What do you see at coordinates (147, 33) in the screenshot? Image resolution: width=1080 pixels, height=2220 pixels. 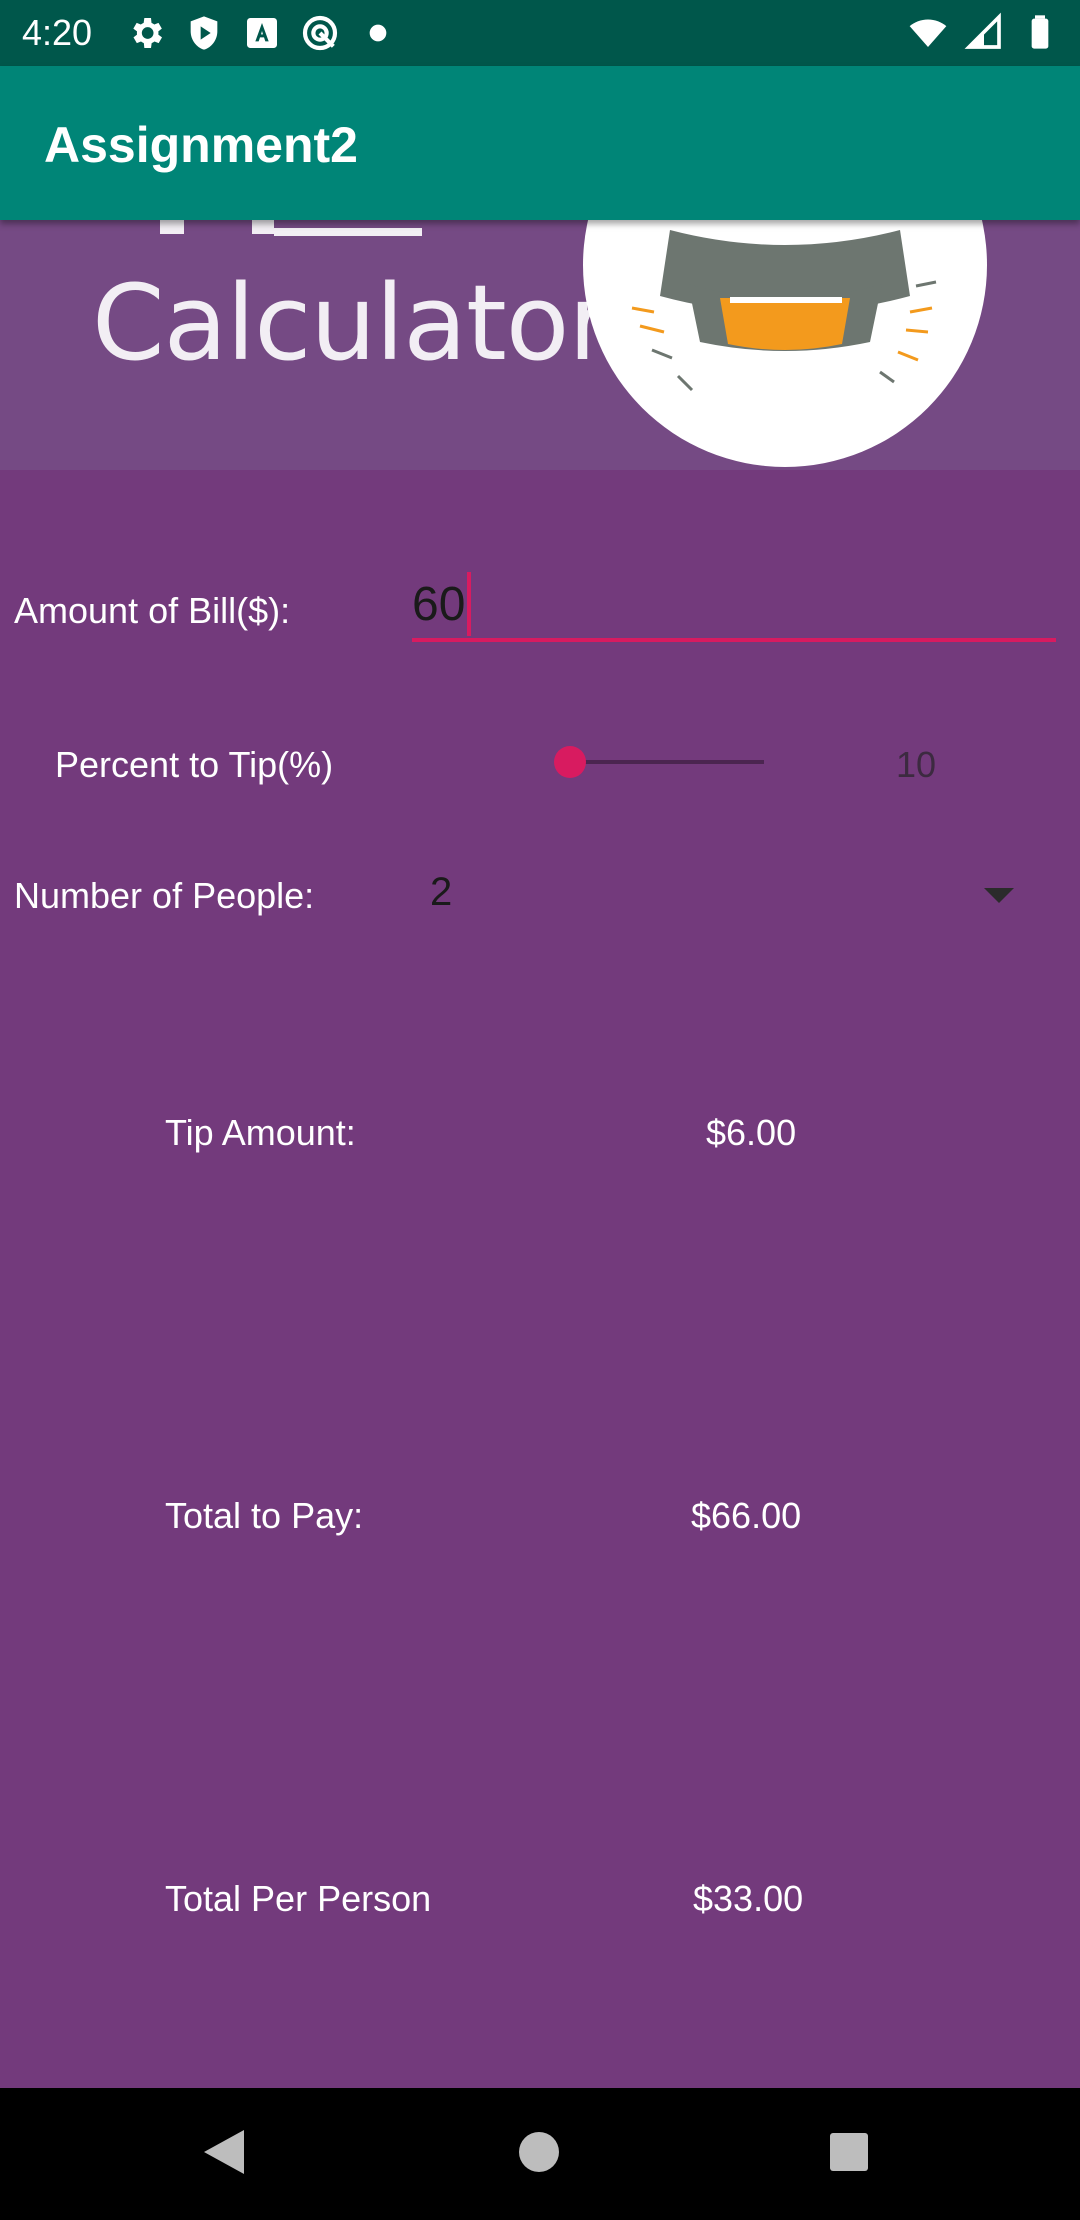 I see `gear-icon` at bounding box center [147, 33].